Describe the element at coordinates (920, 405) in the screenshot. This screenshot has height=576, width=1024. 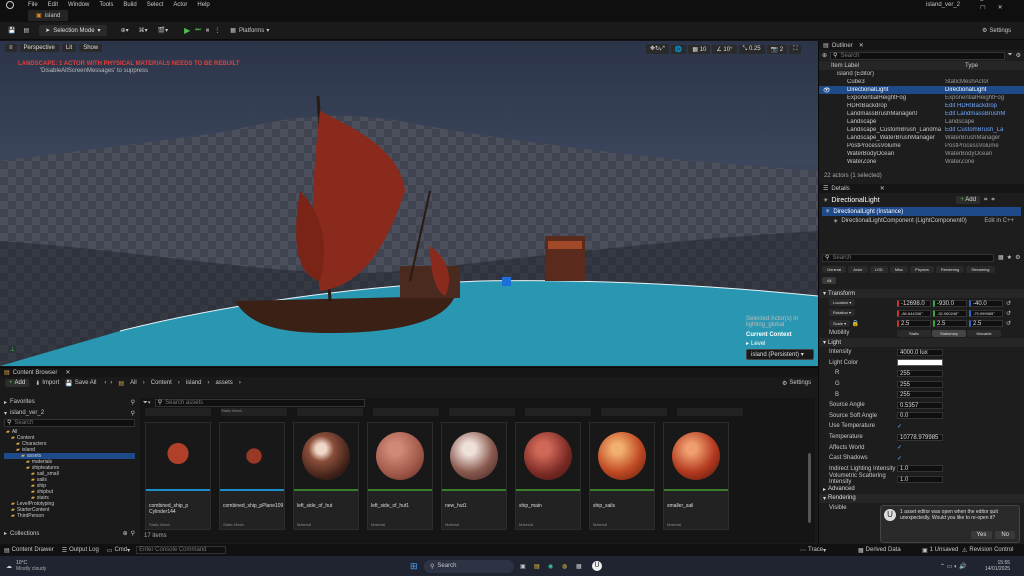
I see `property-value: 0.5357` at that location.